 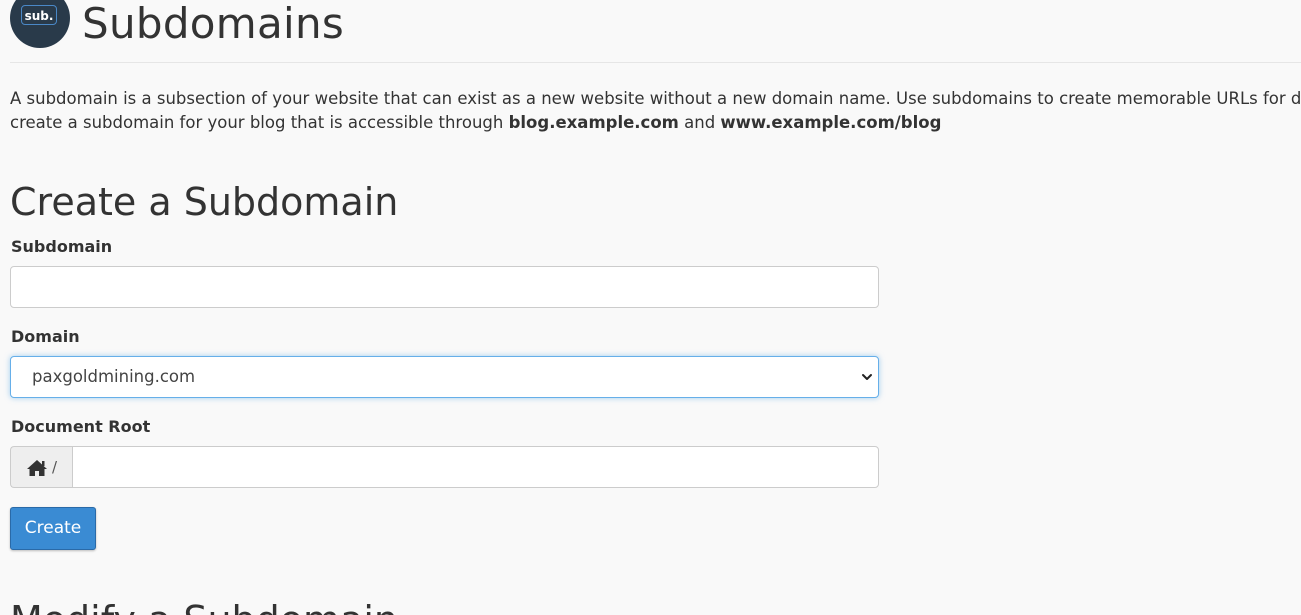 I want to click on document-root-input-group: /, so click(x=444, y=467).